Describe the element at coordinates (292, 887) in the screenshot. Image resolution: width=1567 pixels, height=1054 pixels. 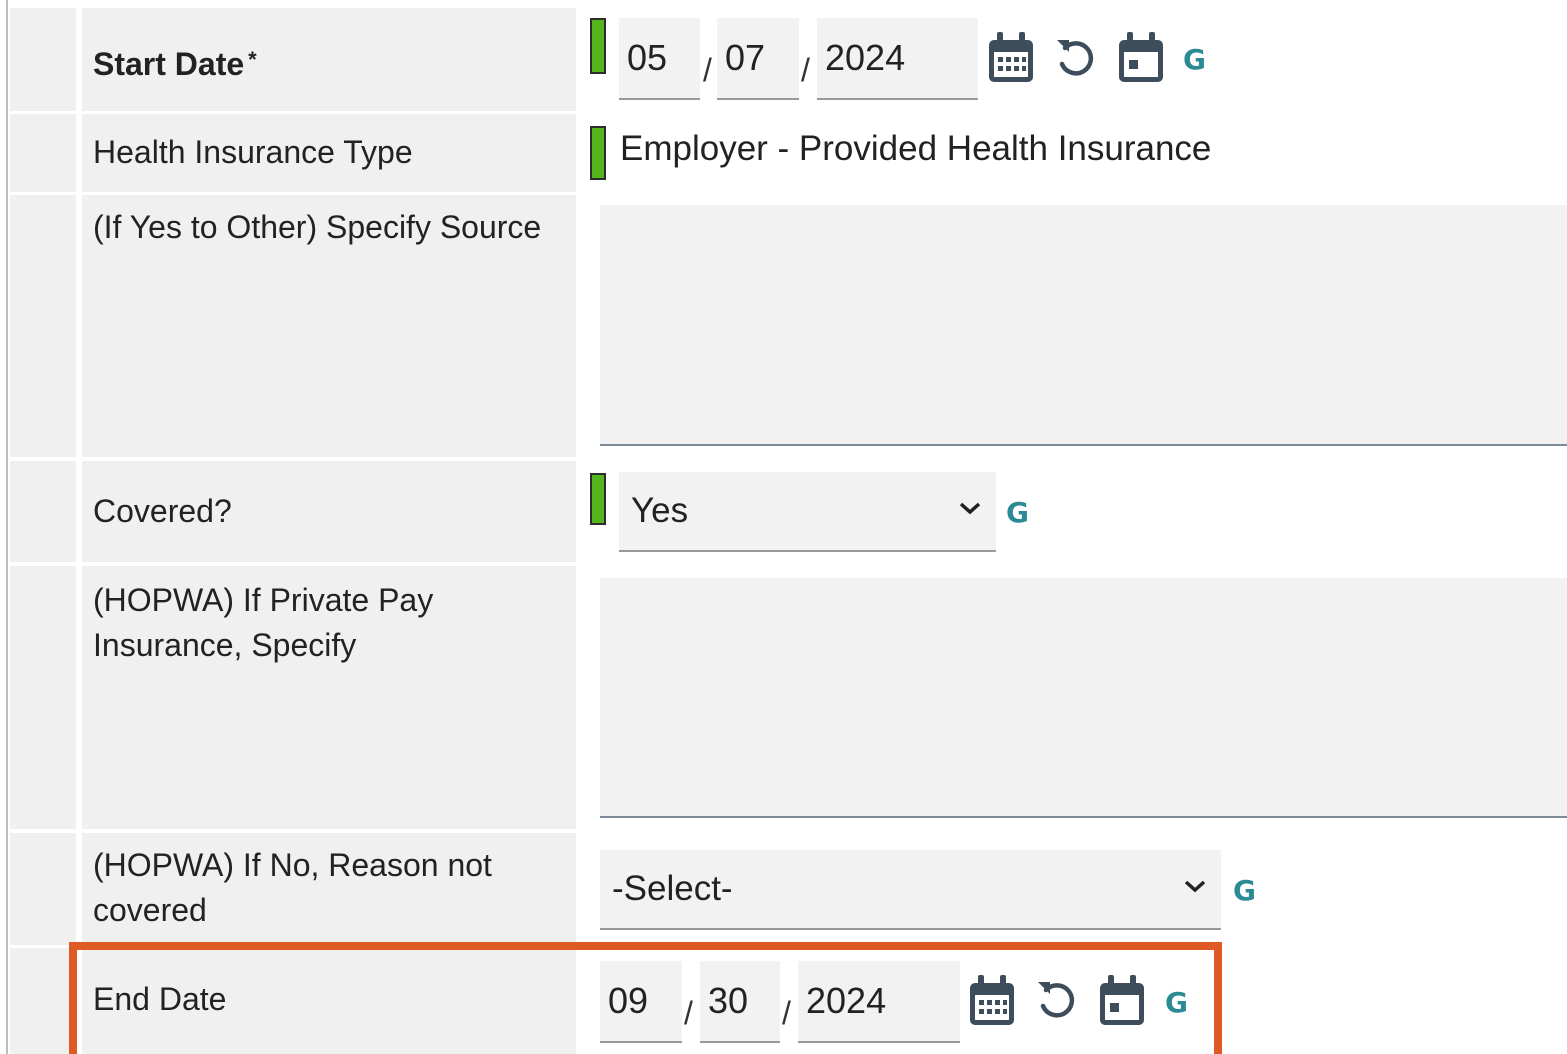
I see `hopwa-reason-label: (HOPWA) If No, Reason not covered` at that location.